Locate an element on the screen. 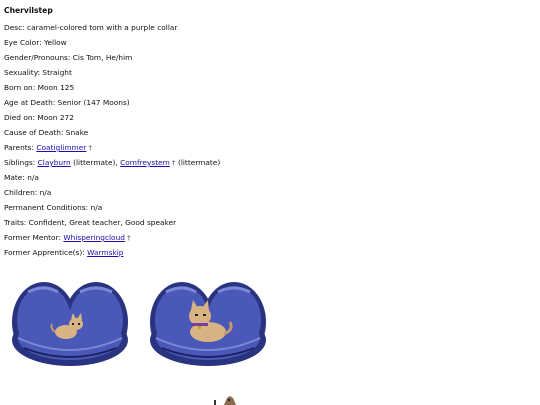 The image size is (540, 405). born-label: Born on: is located at coordinates (20, 87).